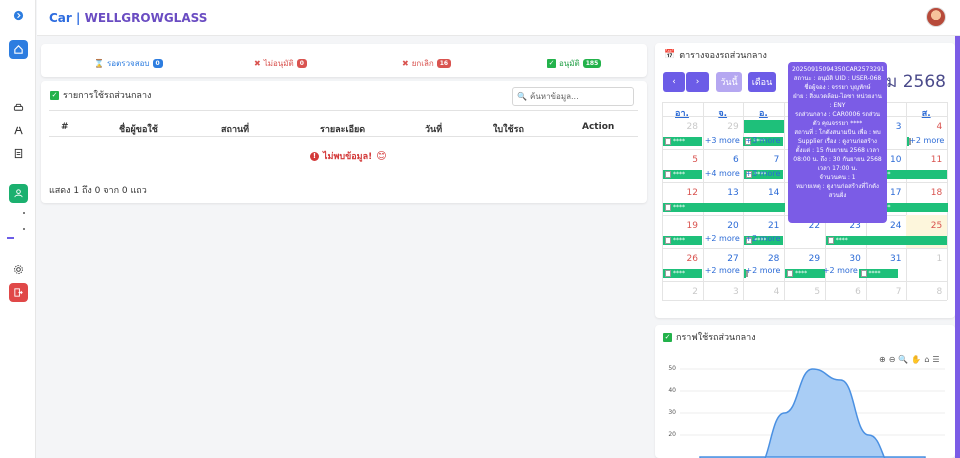 This screenshot has height=458, width=960. I want to click on more-events-link: +4 more, so click(722, 173).